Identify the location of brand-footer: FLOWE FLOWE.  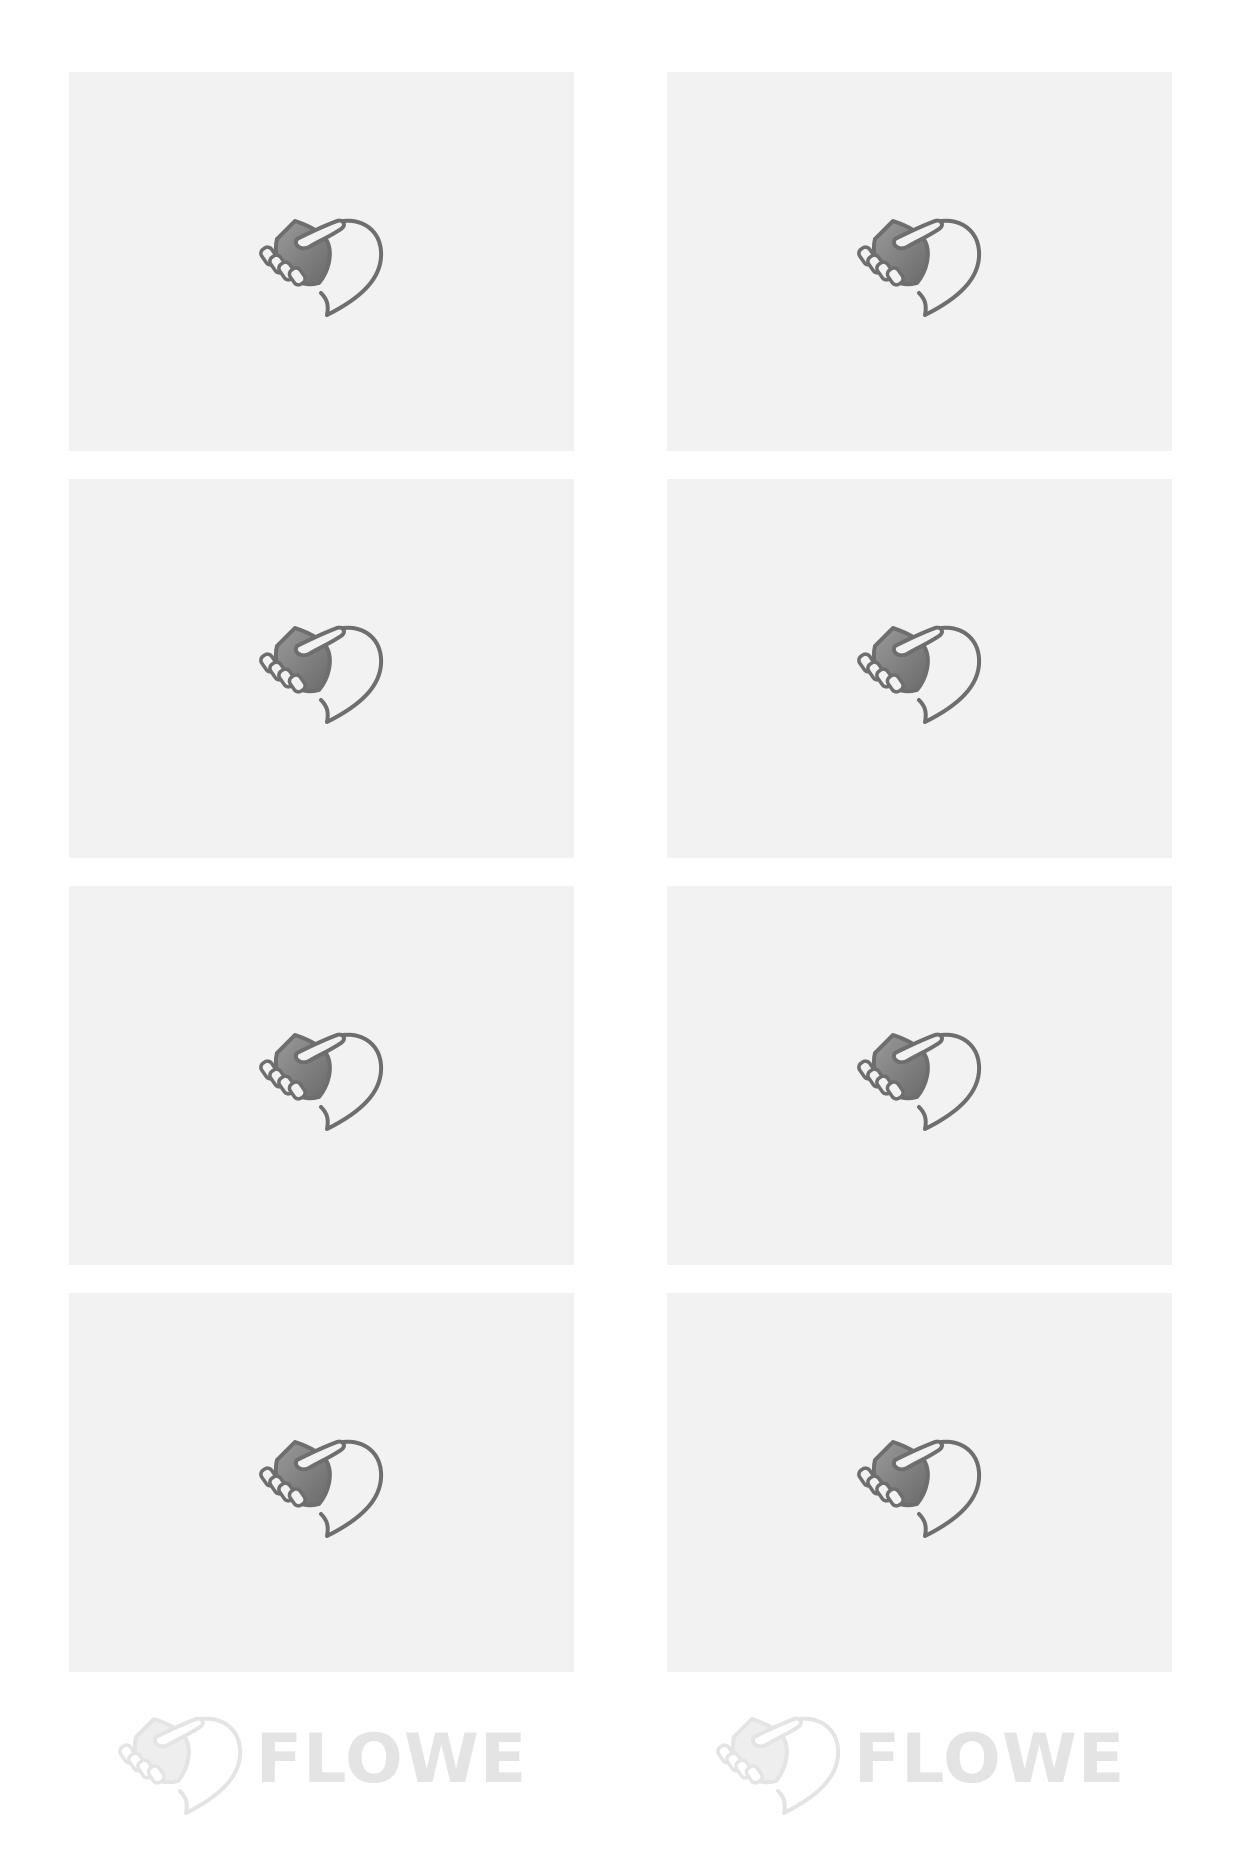
(620, 1760).